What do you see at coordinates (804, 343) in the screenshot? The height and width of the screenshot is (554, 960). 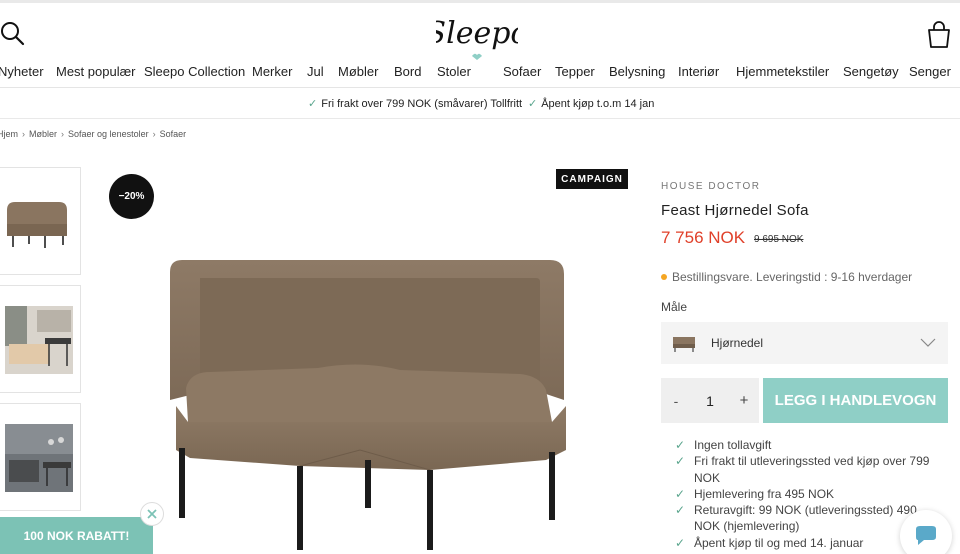 I see `variant-select: Hjørnedel` at bounding box center [804, 343].